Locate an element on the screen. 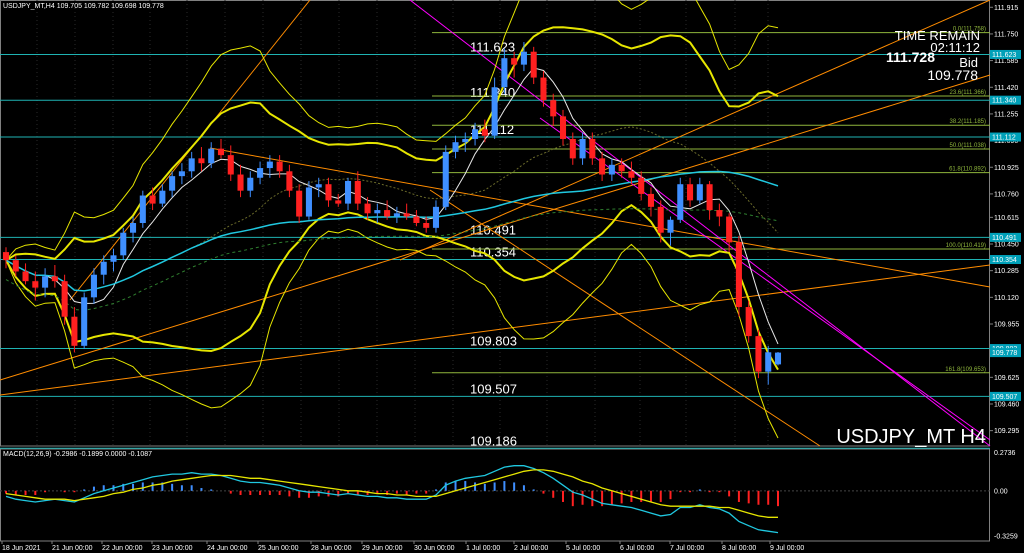 The image size is (1024, 553). level-label: 109.803 is located at coordinates (493, 341).